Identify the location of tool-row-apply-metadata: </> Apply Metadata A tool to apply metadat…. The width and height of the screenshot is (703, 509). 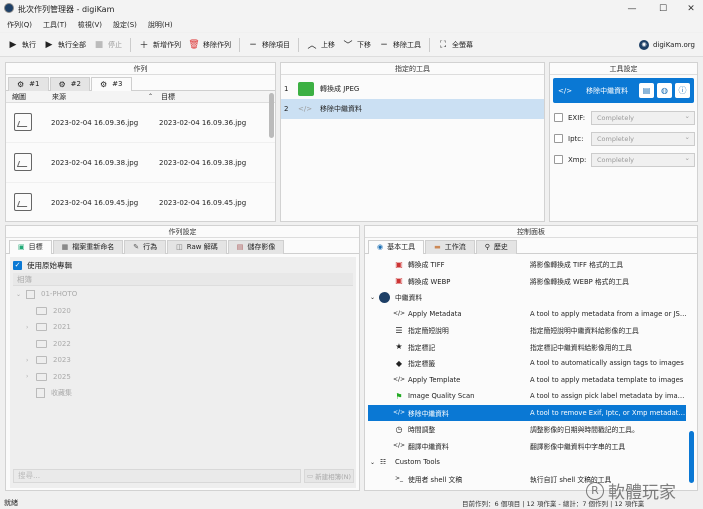
(527, 314).